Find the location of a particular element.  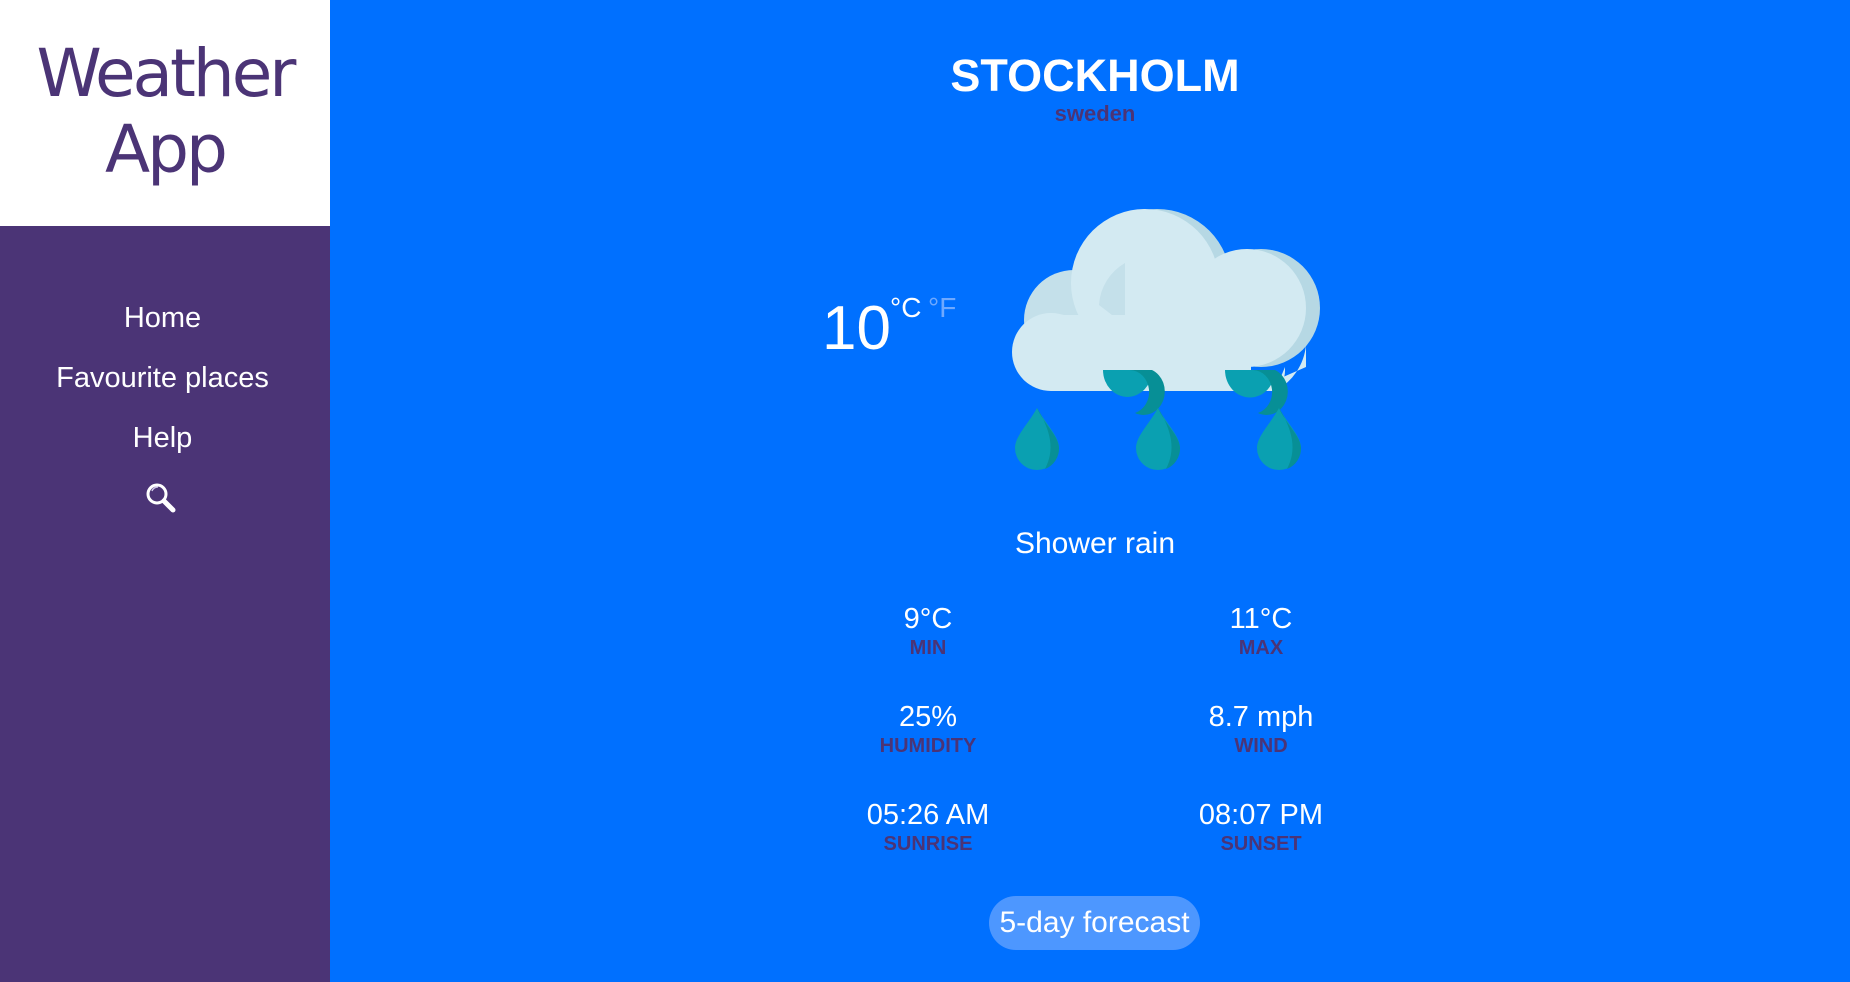

stat-sunset: 08:07 PM SUNSET is located at coordinates (1261, 827).